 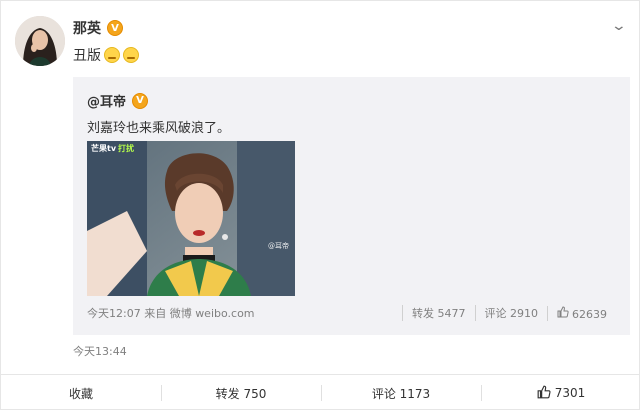 I want to click on author-row: 那英 V, so click(x=98, y=28).